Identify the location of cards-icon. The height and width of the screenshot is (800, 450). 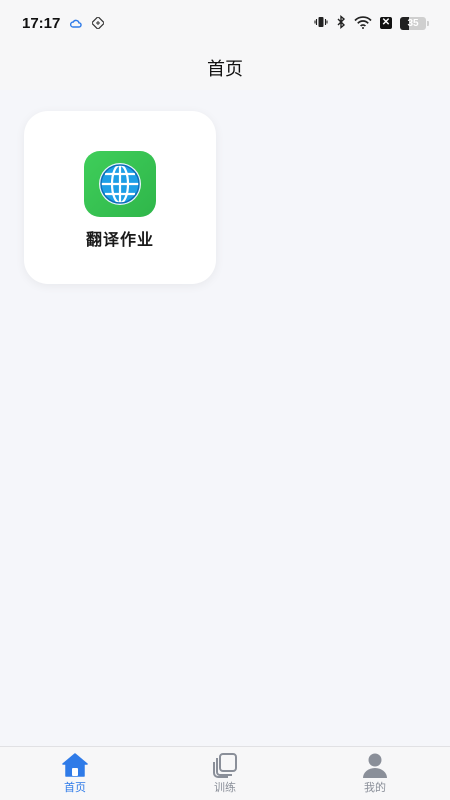
(225, 765).